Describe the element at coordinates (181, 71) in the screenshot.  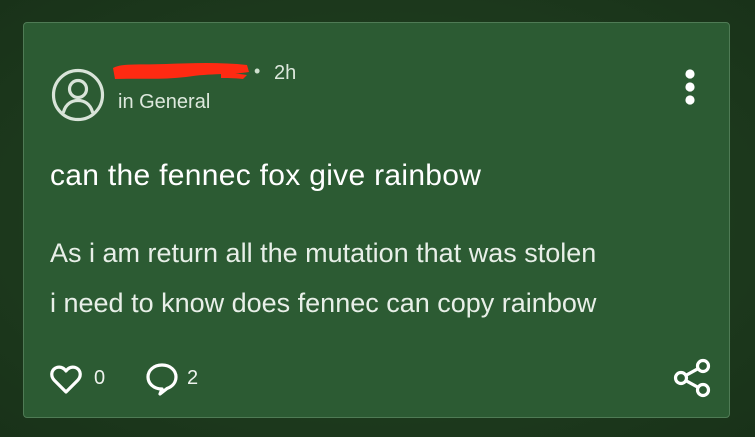
I see `redaction-mark` at that location.